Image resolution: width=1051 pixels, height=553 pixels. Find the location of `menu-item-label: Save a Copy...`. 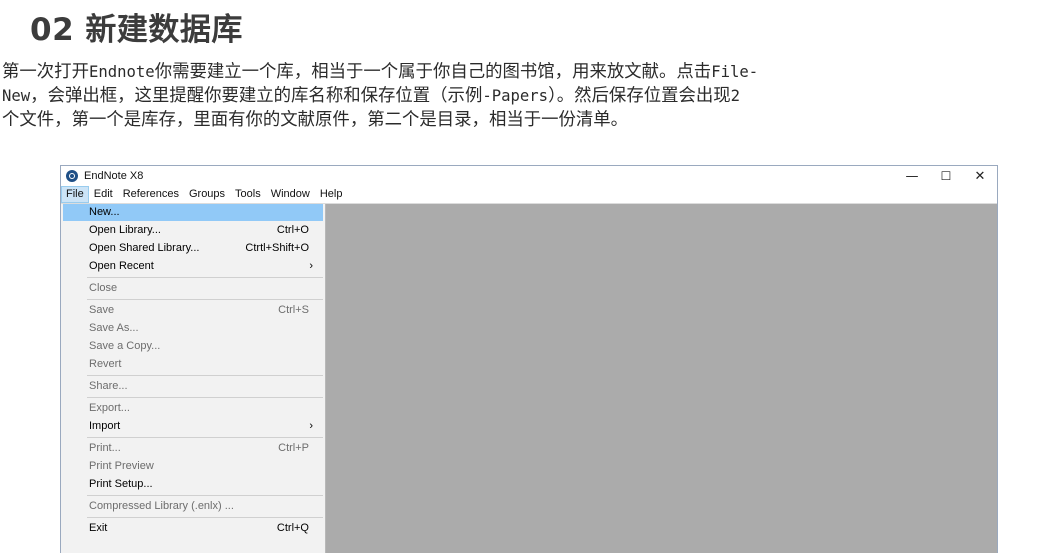

menu-item-label: Save a Copy... is located at coordinates (125, 346).